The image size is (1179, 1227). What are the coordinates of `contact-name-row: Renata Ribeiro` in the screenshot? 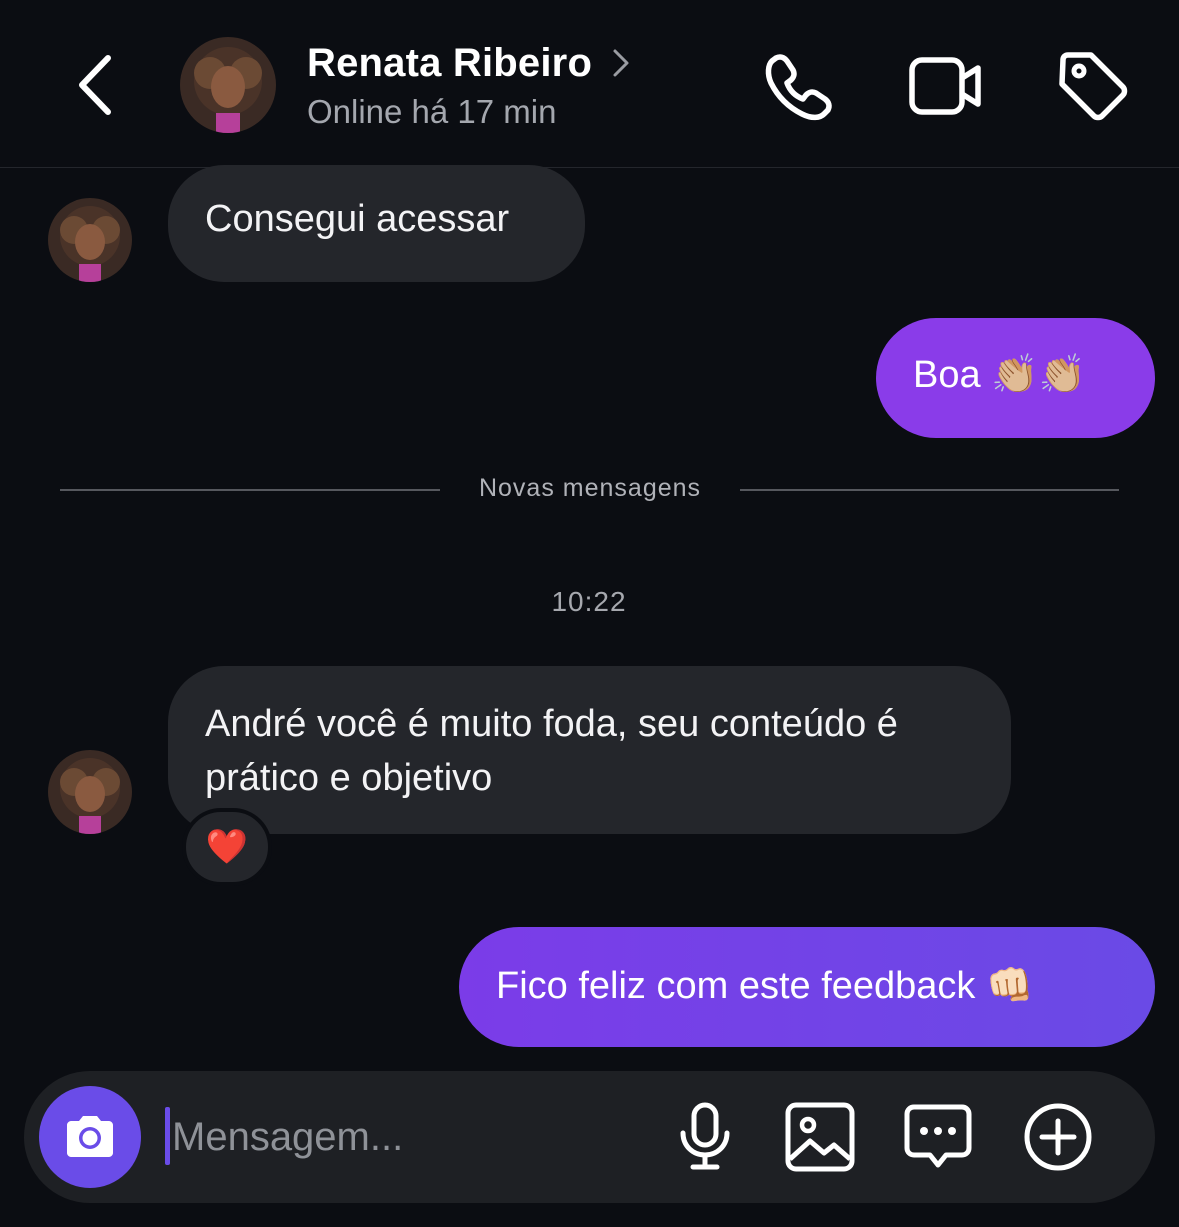 It's located at (469, 63).